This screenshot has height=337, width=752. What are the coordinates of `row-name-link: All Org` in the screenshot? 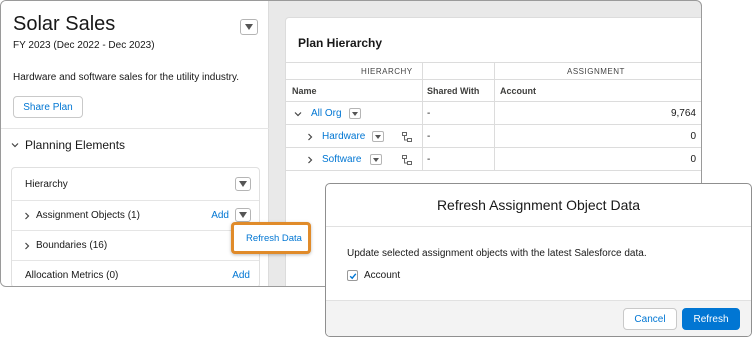 It's located at (326, 113).